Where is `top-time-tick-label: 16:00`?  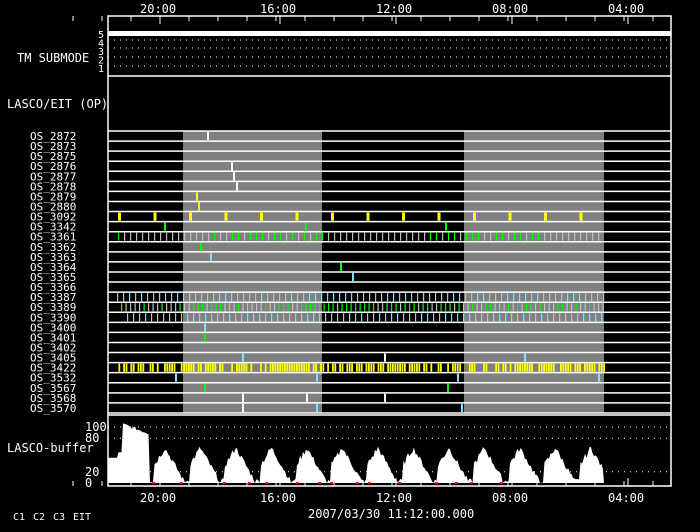 top-time-tick-label: 16:00 is located at coordinates (278, 9).